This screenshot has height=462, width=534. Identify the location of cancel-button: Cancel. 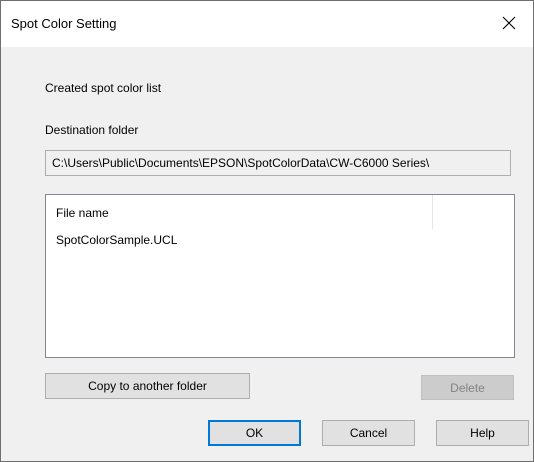
(368, 433).